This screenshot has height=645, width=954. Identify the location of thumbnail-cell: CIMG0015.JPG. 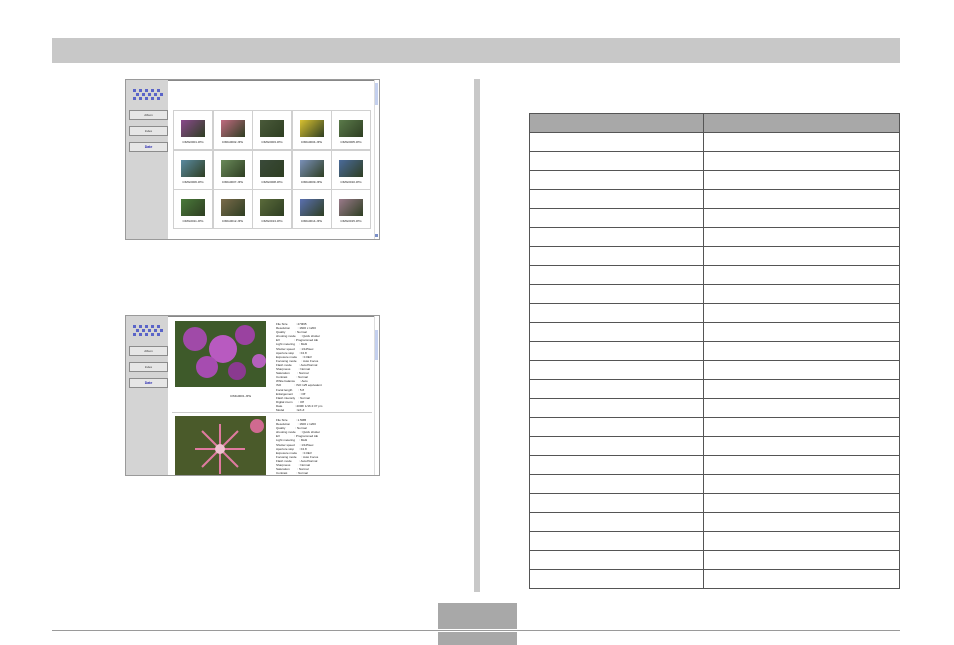
(351, 209).